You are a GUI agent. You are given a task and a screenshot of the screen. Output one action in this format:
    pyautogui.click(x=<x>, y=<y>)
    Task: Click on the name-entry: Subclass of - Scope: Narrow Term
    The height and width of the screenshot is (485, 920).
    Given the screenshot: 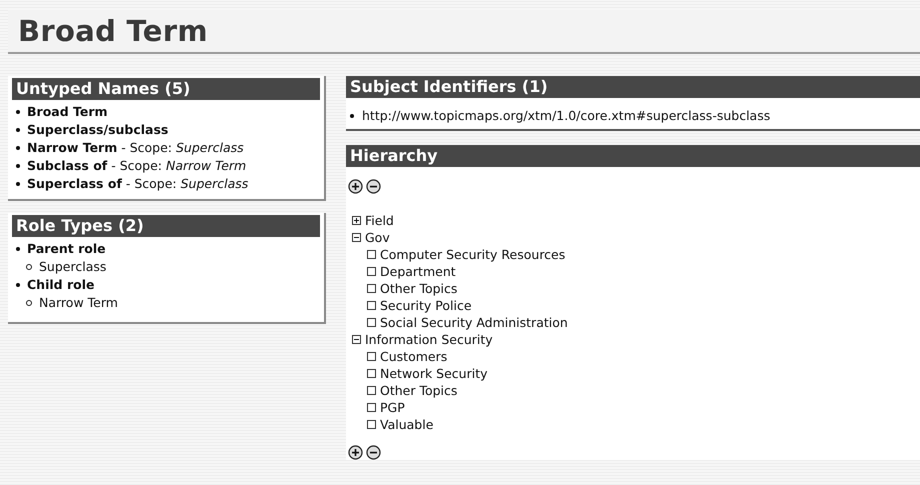 What is the action you would take?
    pyautogui.click(x=136, y=166)
    